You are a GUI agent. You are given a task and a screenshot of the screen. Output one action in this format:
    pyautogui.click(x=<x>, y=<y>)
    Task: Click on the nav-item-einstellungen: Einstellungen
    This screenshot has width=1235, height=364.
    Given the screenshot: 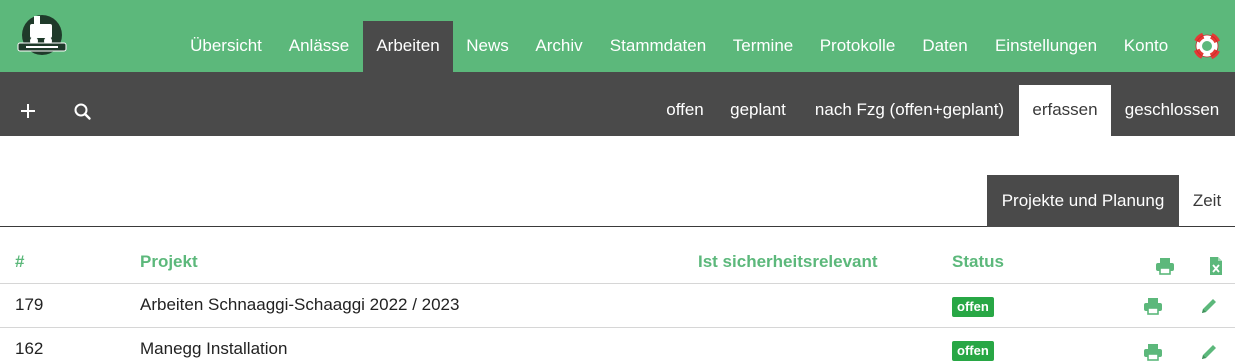 What is the action you would take?
    pyautogui.click(x=1046, y=46)
    